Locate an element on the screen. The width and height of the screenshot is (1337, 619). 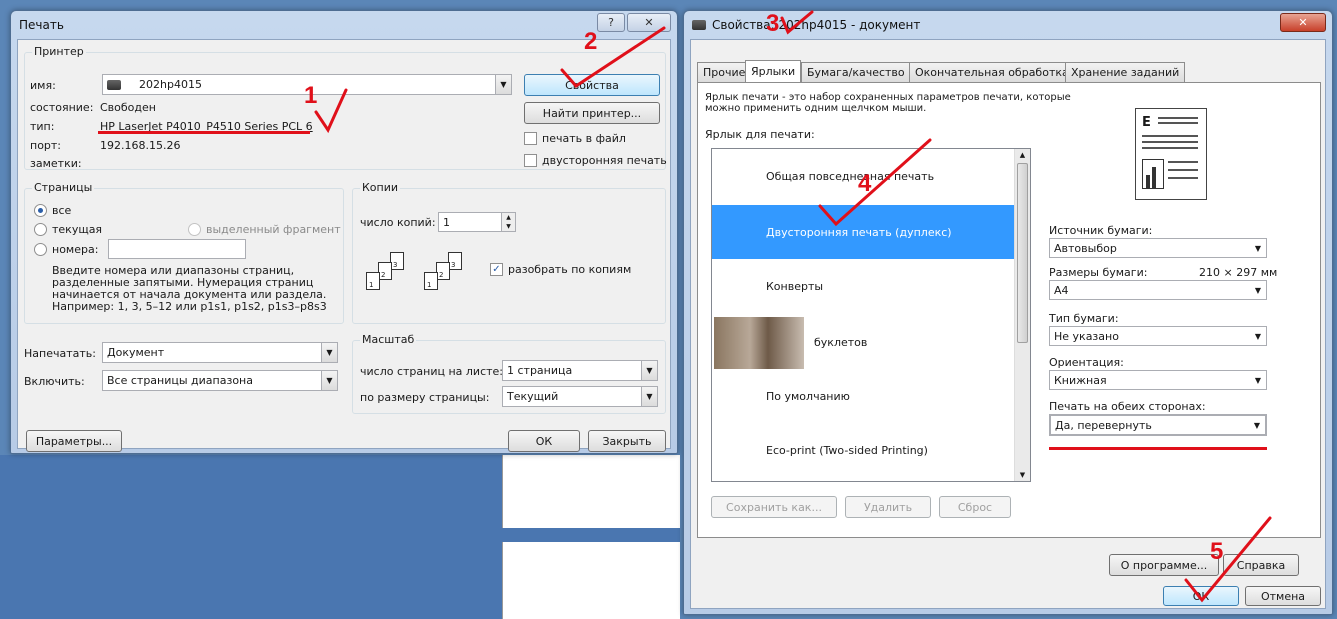
annotation-number-5: 5 is located at coordinates (1217, 551).